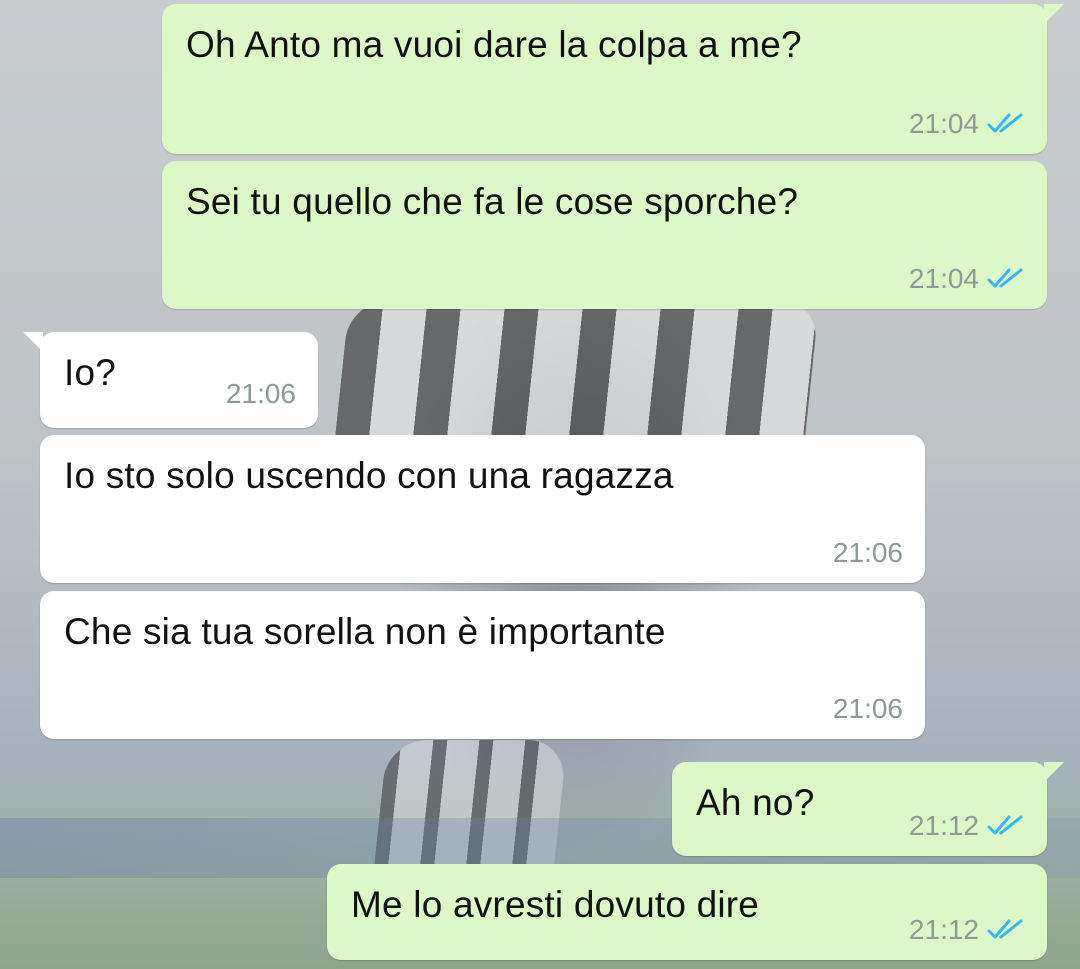  Describe the element at coordinates (90, 372) in the screenshot. I see `message-text: Io?` at that location.